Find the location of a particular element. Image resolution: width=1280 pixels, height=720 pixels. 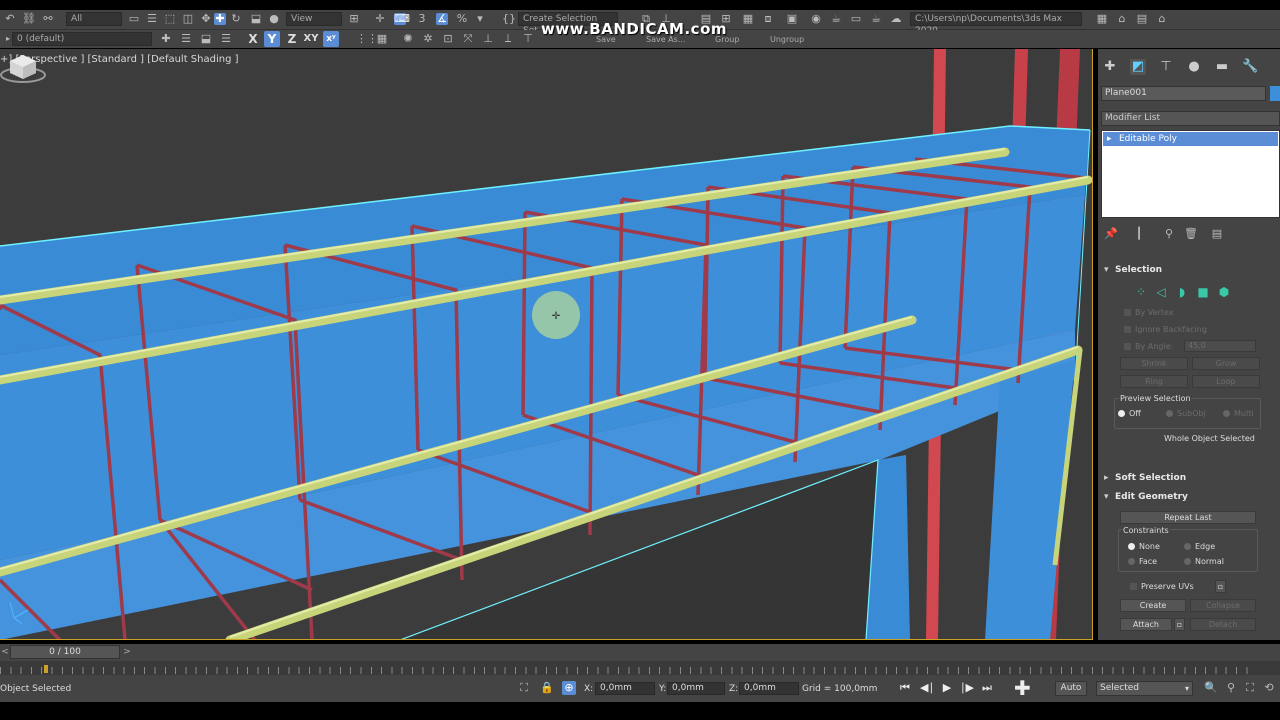

rect-region-icon: ⬚ is located at coordinates (170, 19).